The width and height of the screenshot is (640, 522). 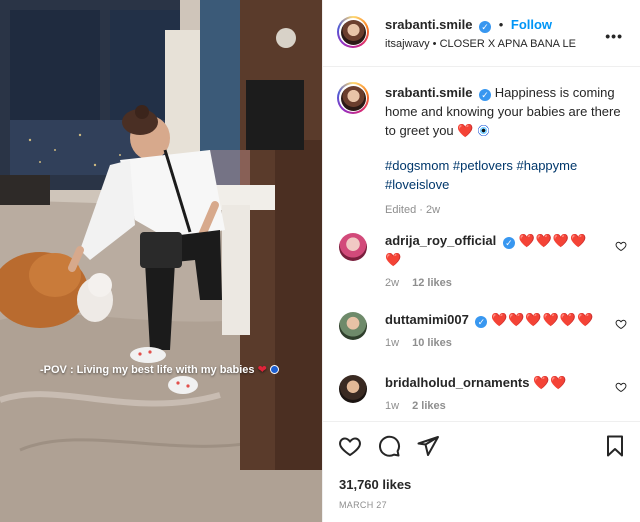 What do you see at coordinates (480, 44) in the screenshot?
I see `audio-track: itsajwavy • CLOSER X APNA BANA LE` at bounding box center [480, 44].